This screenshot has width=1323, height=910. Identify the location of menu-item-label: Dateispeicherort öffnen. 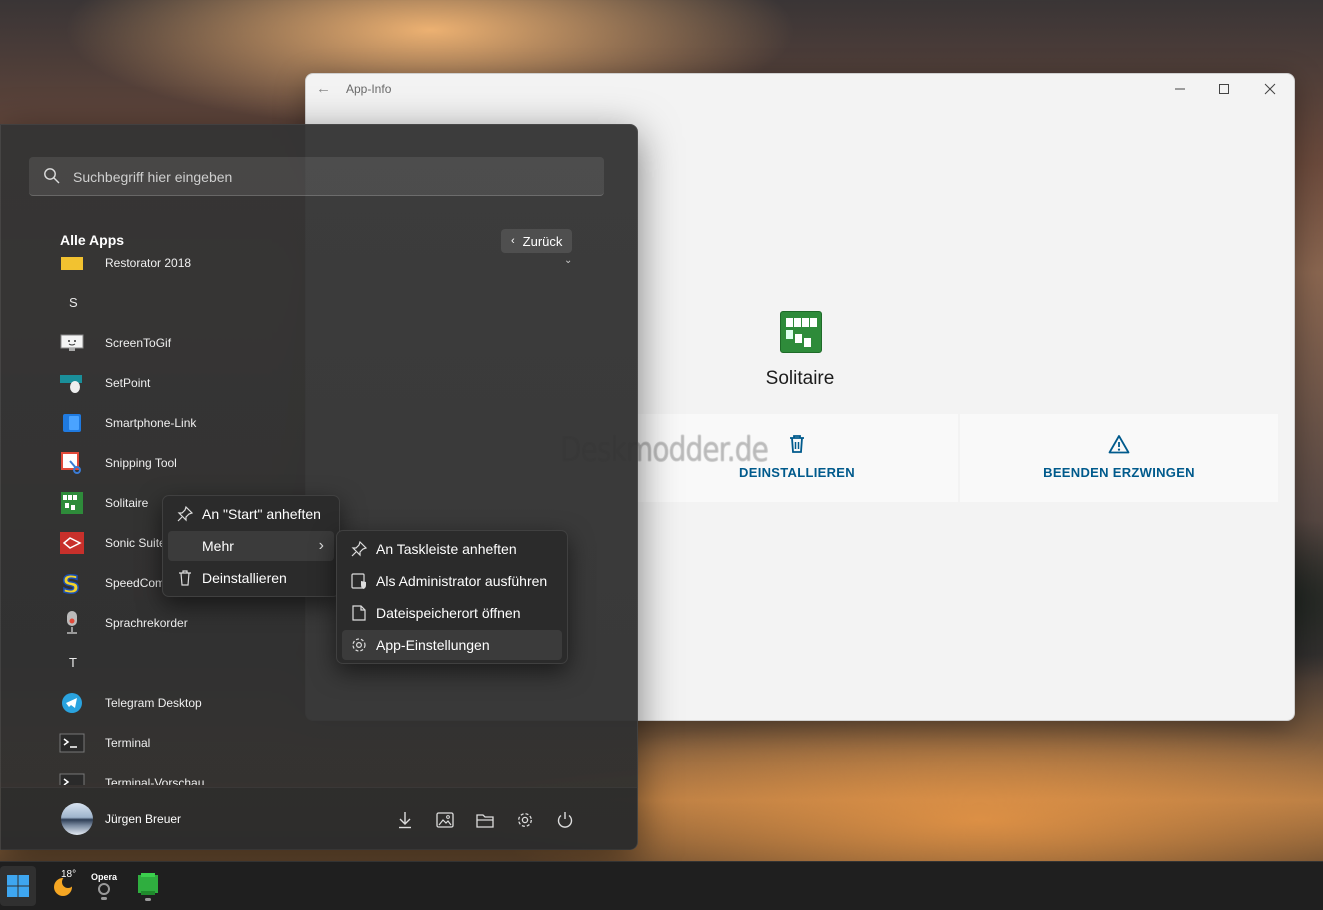
(448, 613).